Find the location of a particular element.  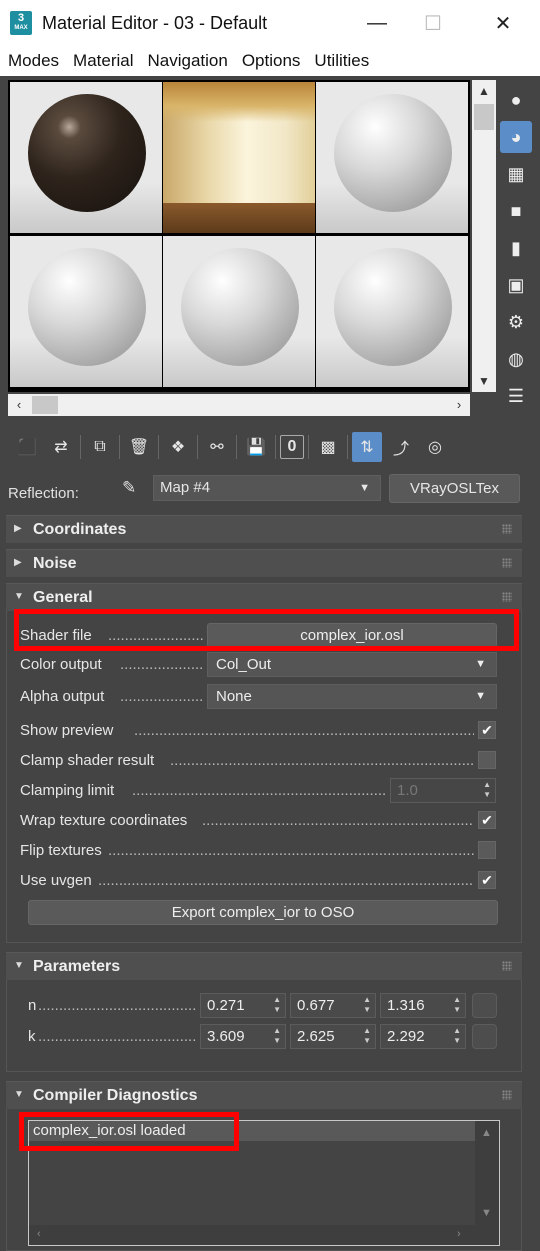

collapse-arrow-icon: ▼ is located at coordinates (19, 1094).